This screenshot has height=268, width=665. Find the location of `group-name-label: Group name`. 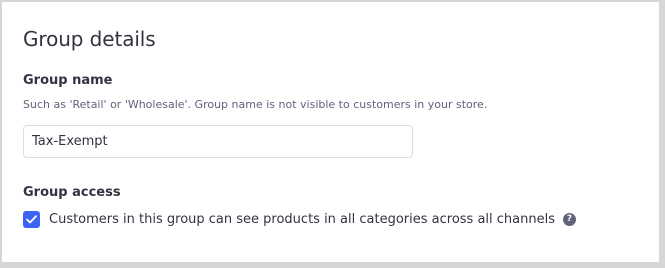

group-name-label: Group name is located at coordinates (68, 80).